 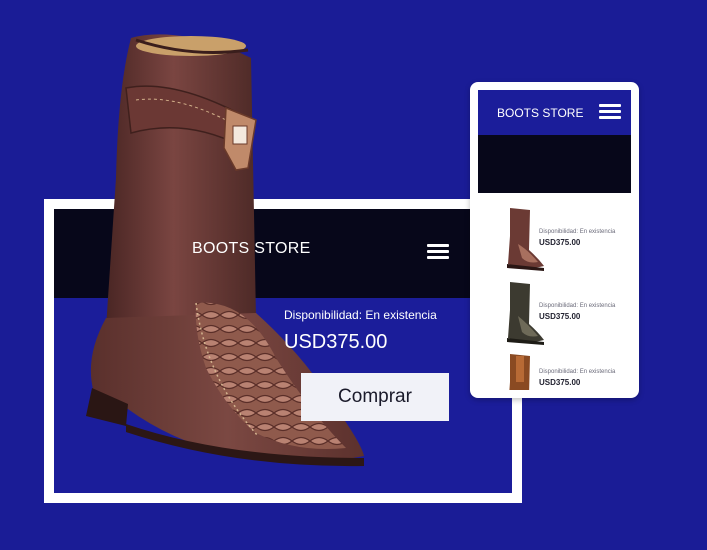 What do you see at coordinates (438, 252) in the screenshot?
I see `hamburger-menu-icon` at bounding box center [438, 252].